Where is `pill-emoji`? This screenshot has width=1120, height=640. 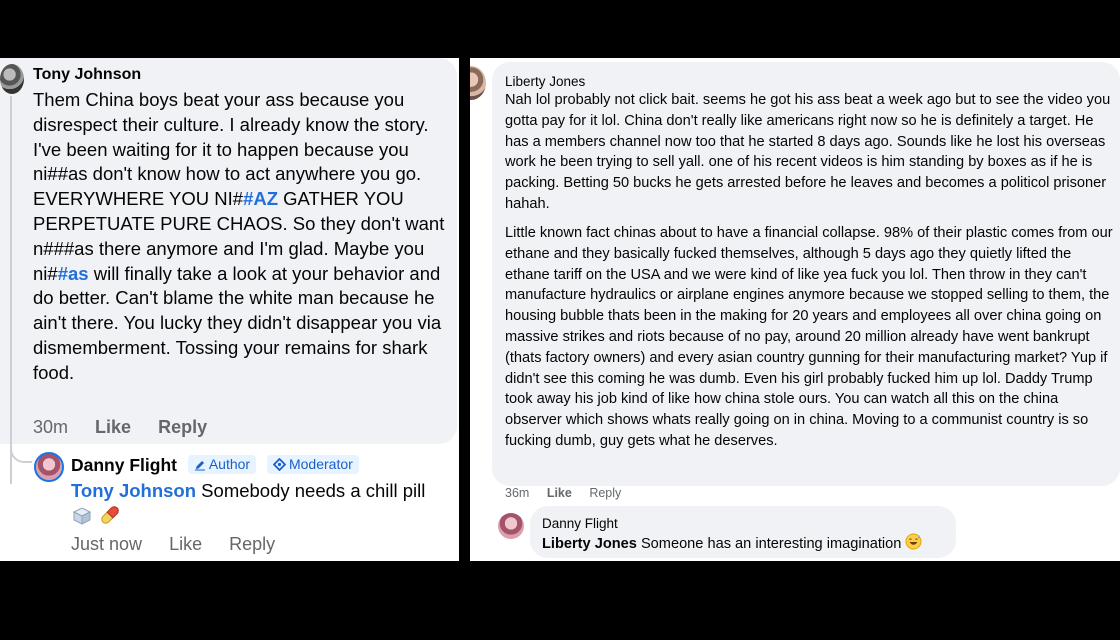 pill-emoji is located at coordinates (110, 518).